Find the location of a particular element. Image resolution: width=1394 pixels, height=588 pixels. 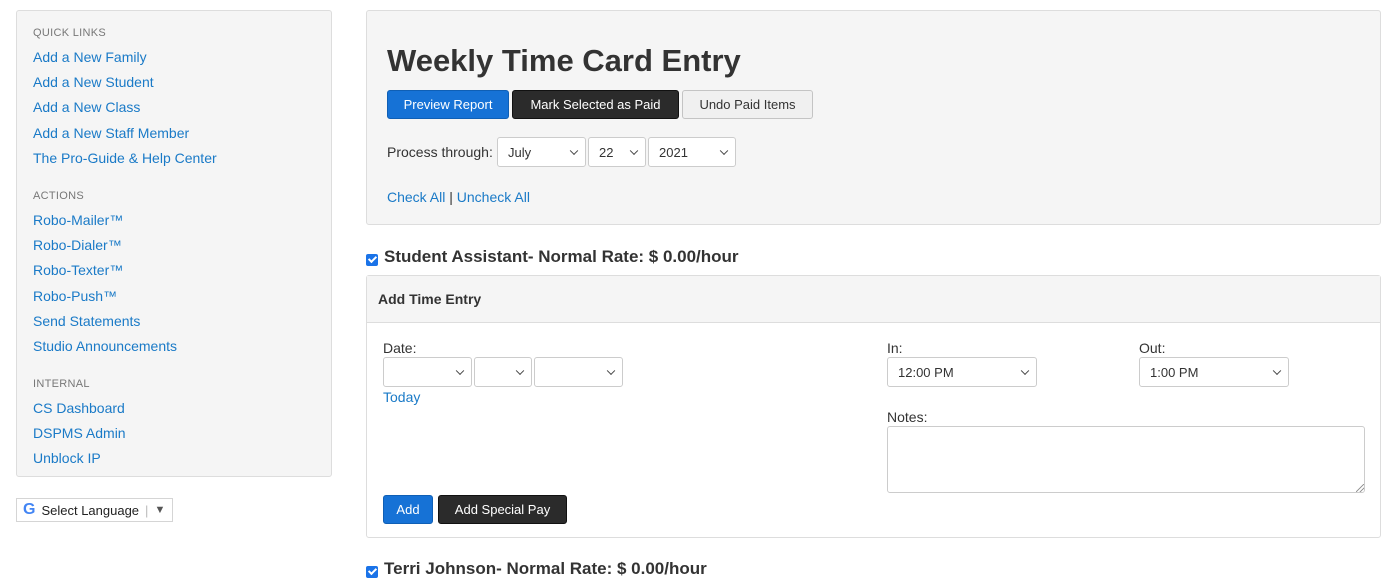

undo-paid-button: Undo Paid Items is located at coordinates (747, 104).